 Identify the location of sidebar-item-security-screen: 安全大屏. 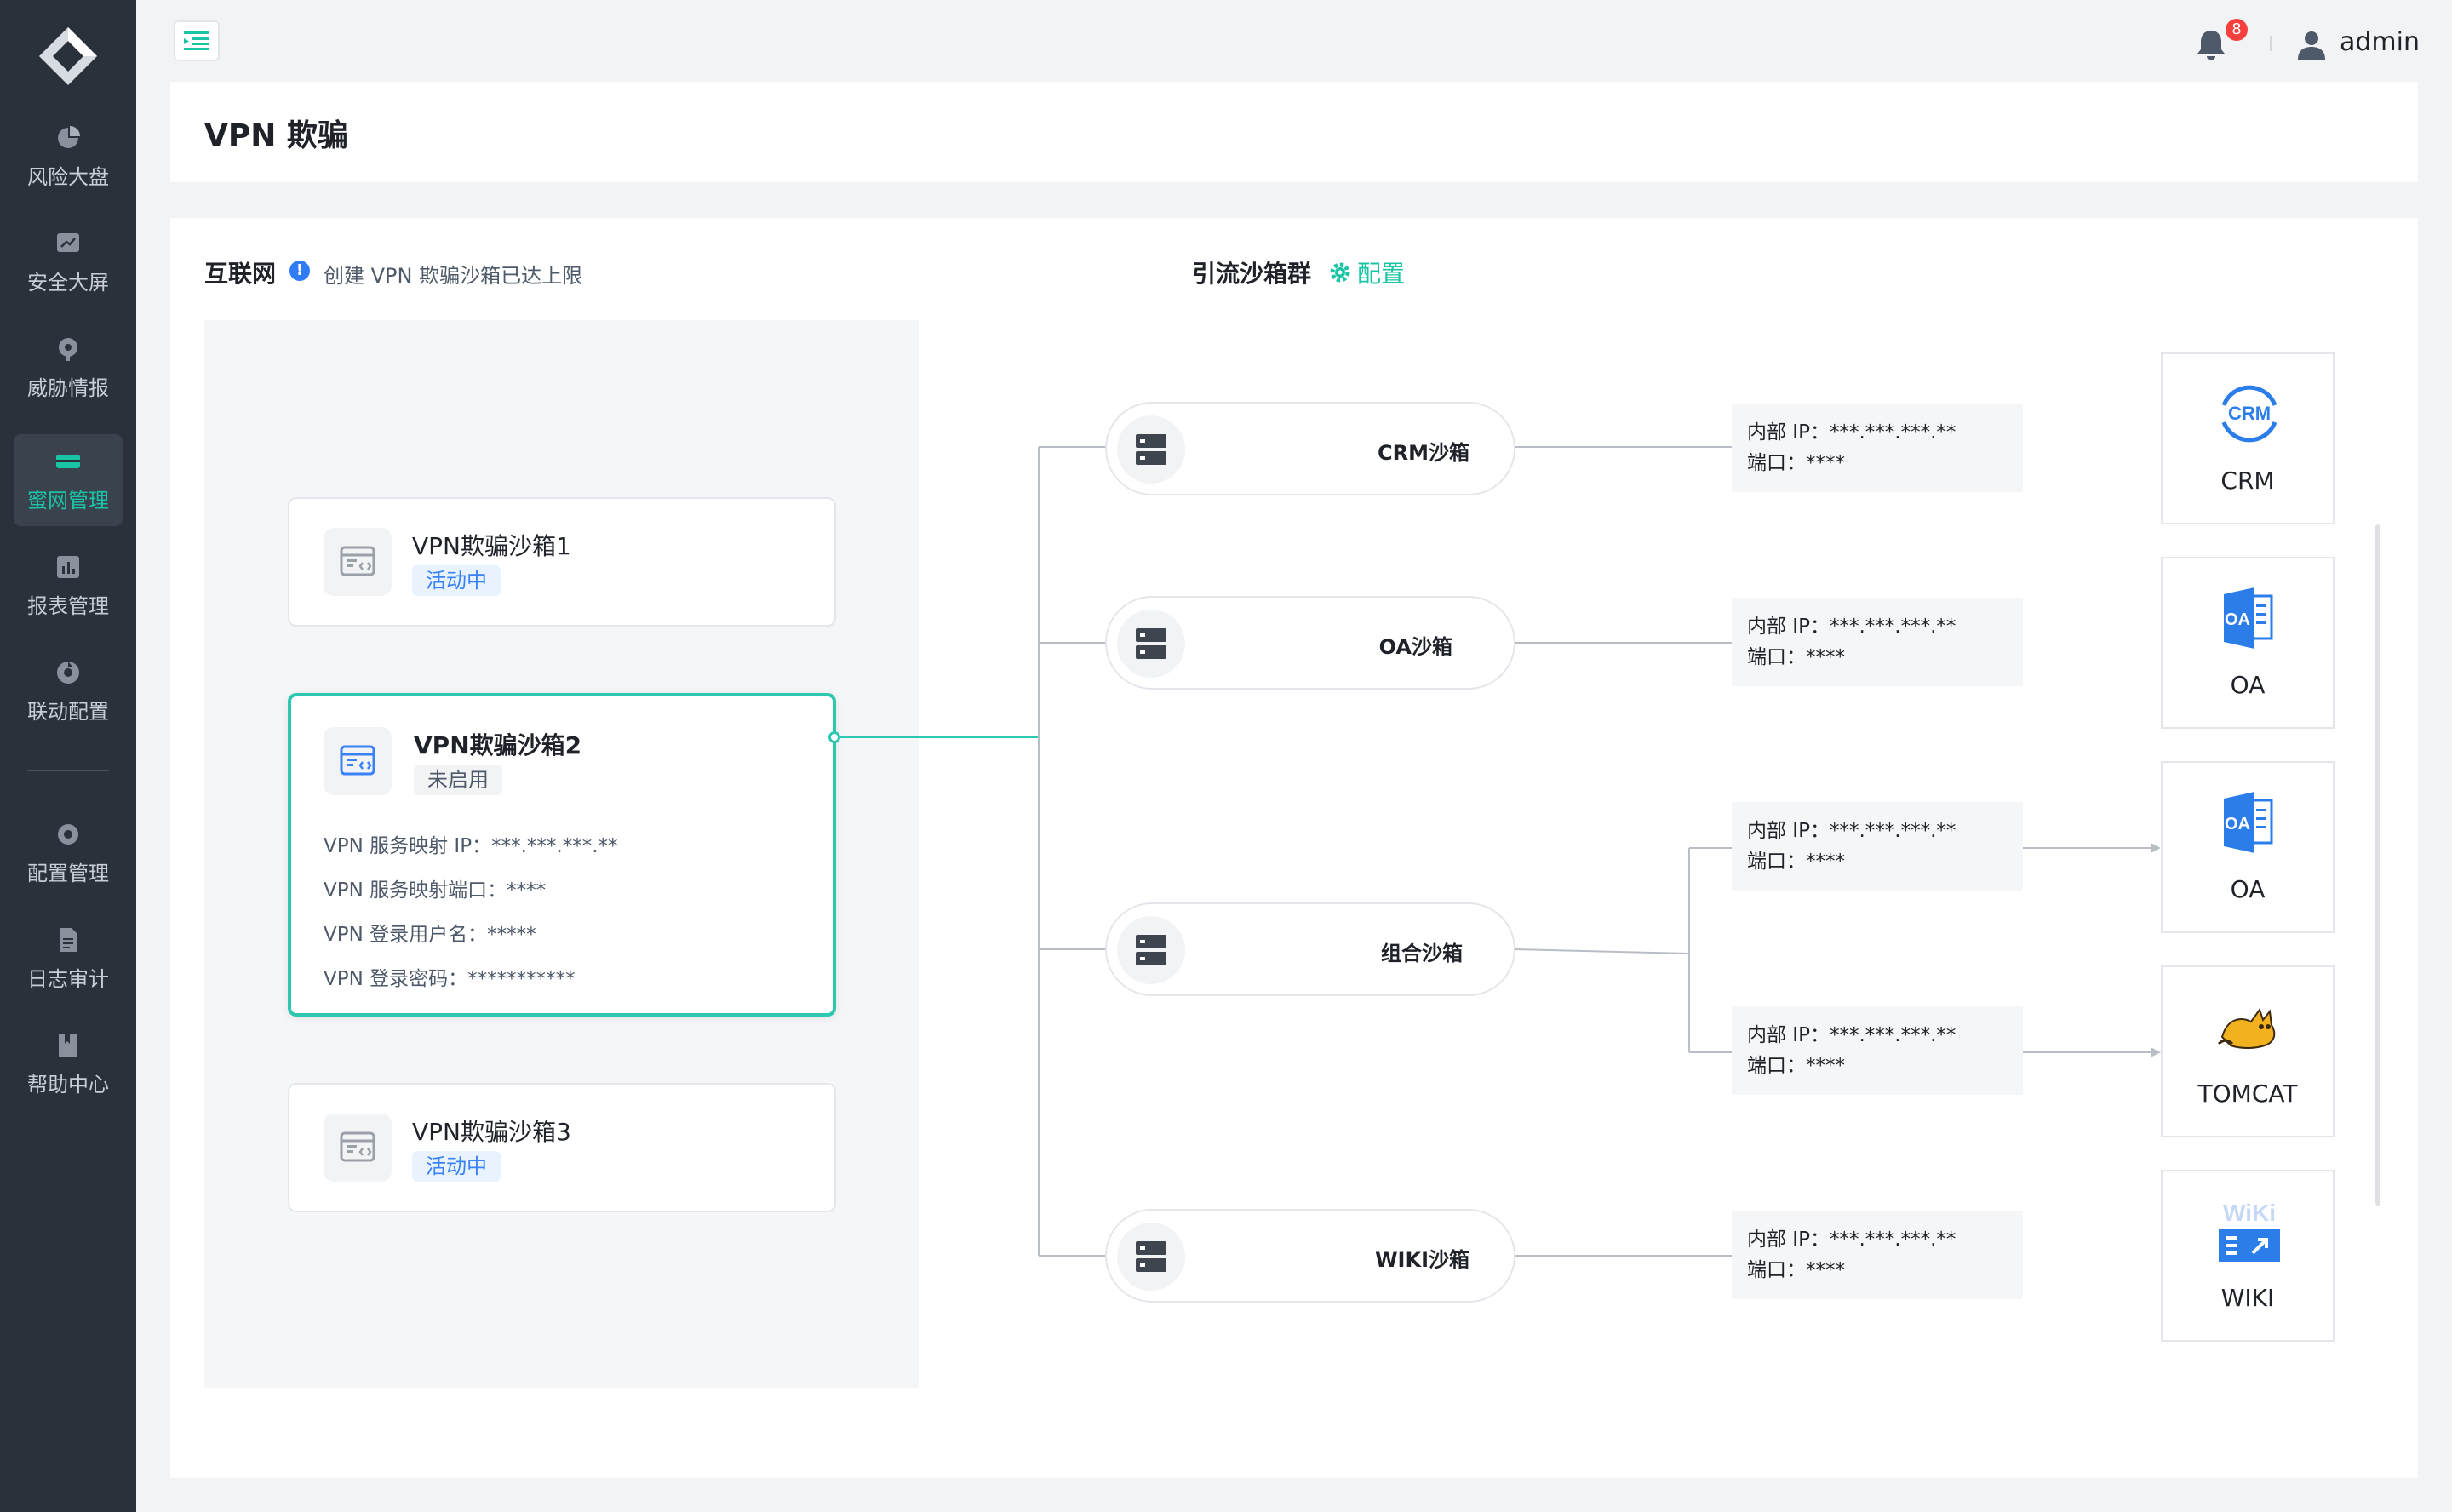
(68, 262).